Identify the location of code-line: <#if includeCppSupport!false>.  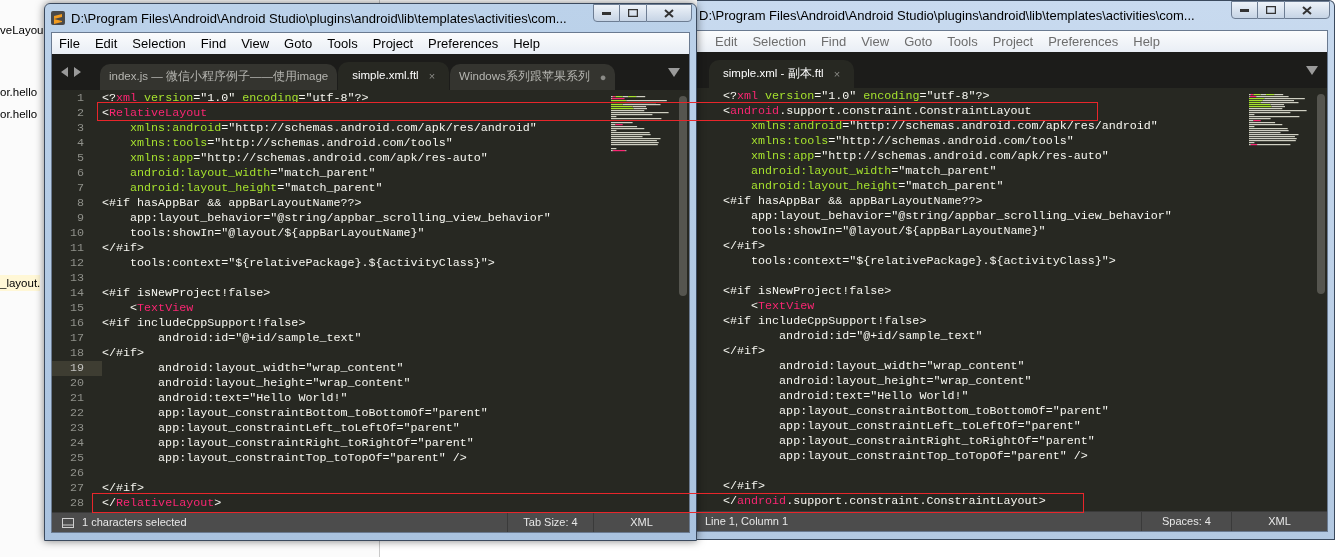
(825, 321).